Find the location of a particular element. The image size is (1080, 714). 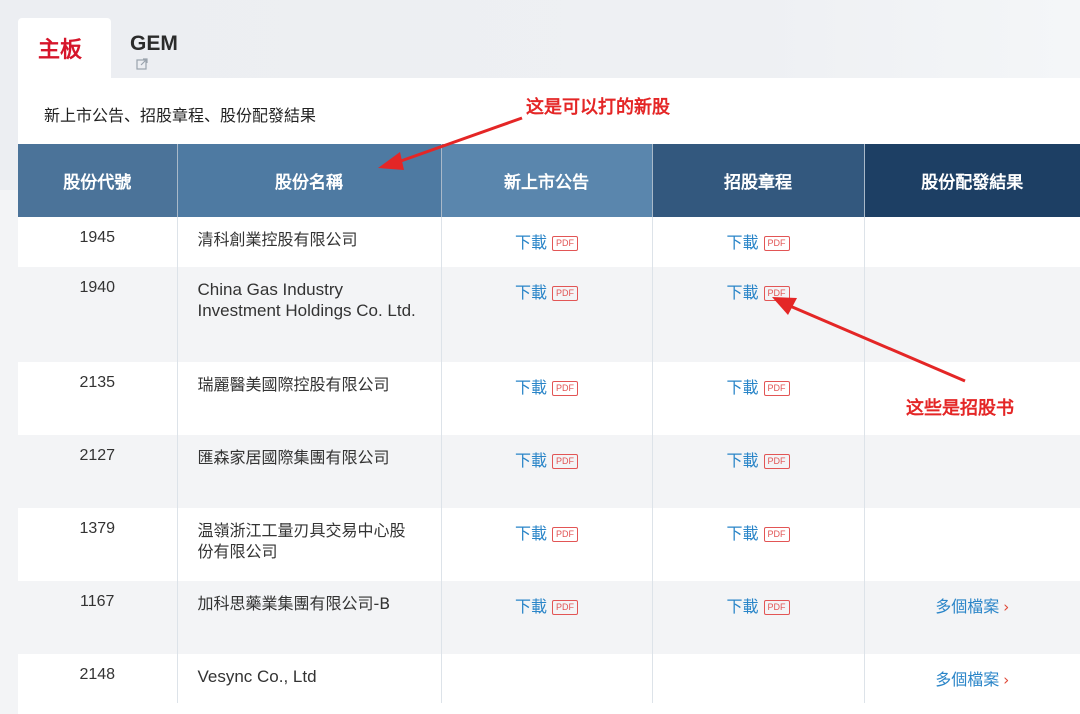

tab-main-board: 主板 is located at coordinates (64, 49).